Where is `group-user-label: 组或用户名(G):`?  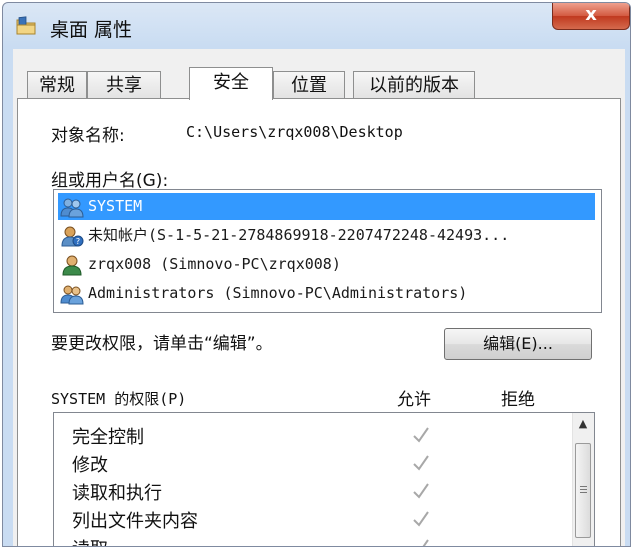 group-user-label: 组或用户名(G): is located at coordinates (110, 181).